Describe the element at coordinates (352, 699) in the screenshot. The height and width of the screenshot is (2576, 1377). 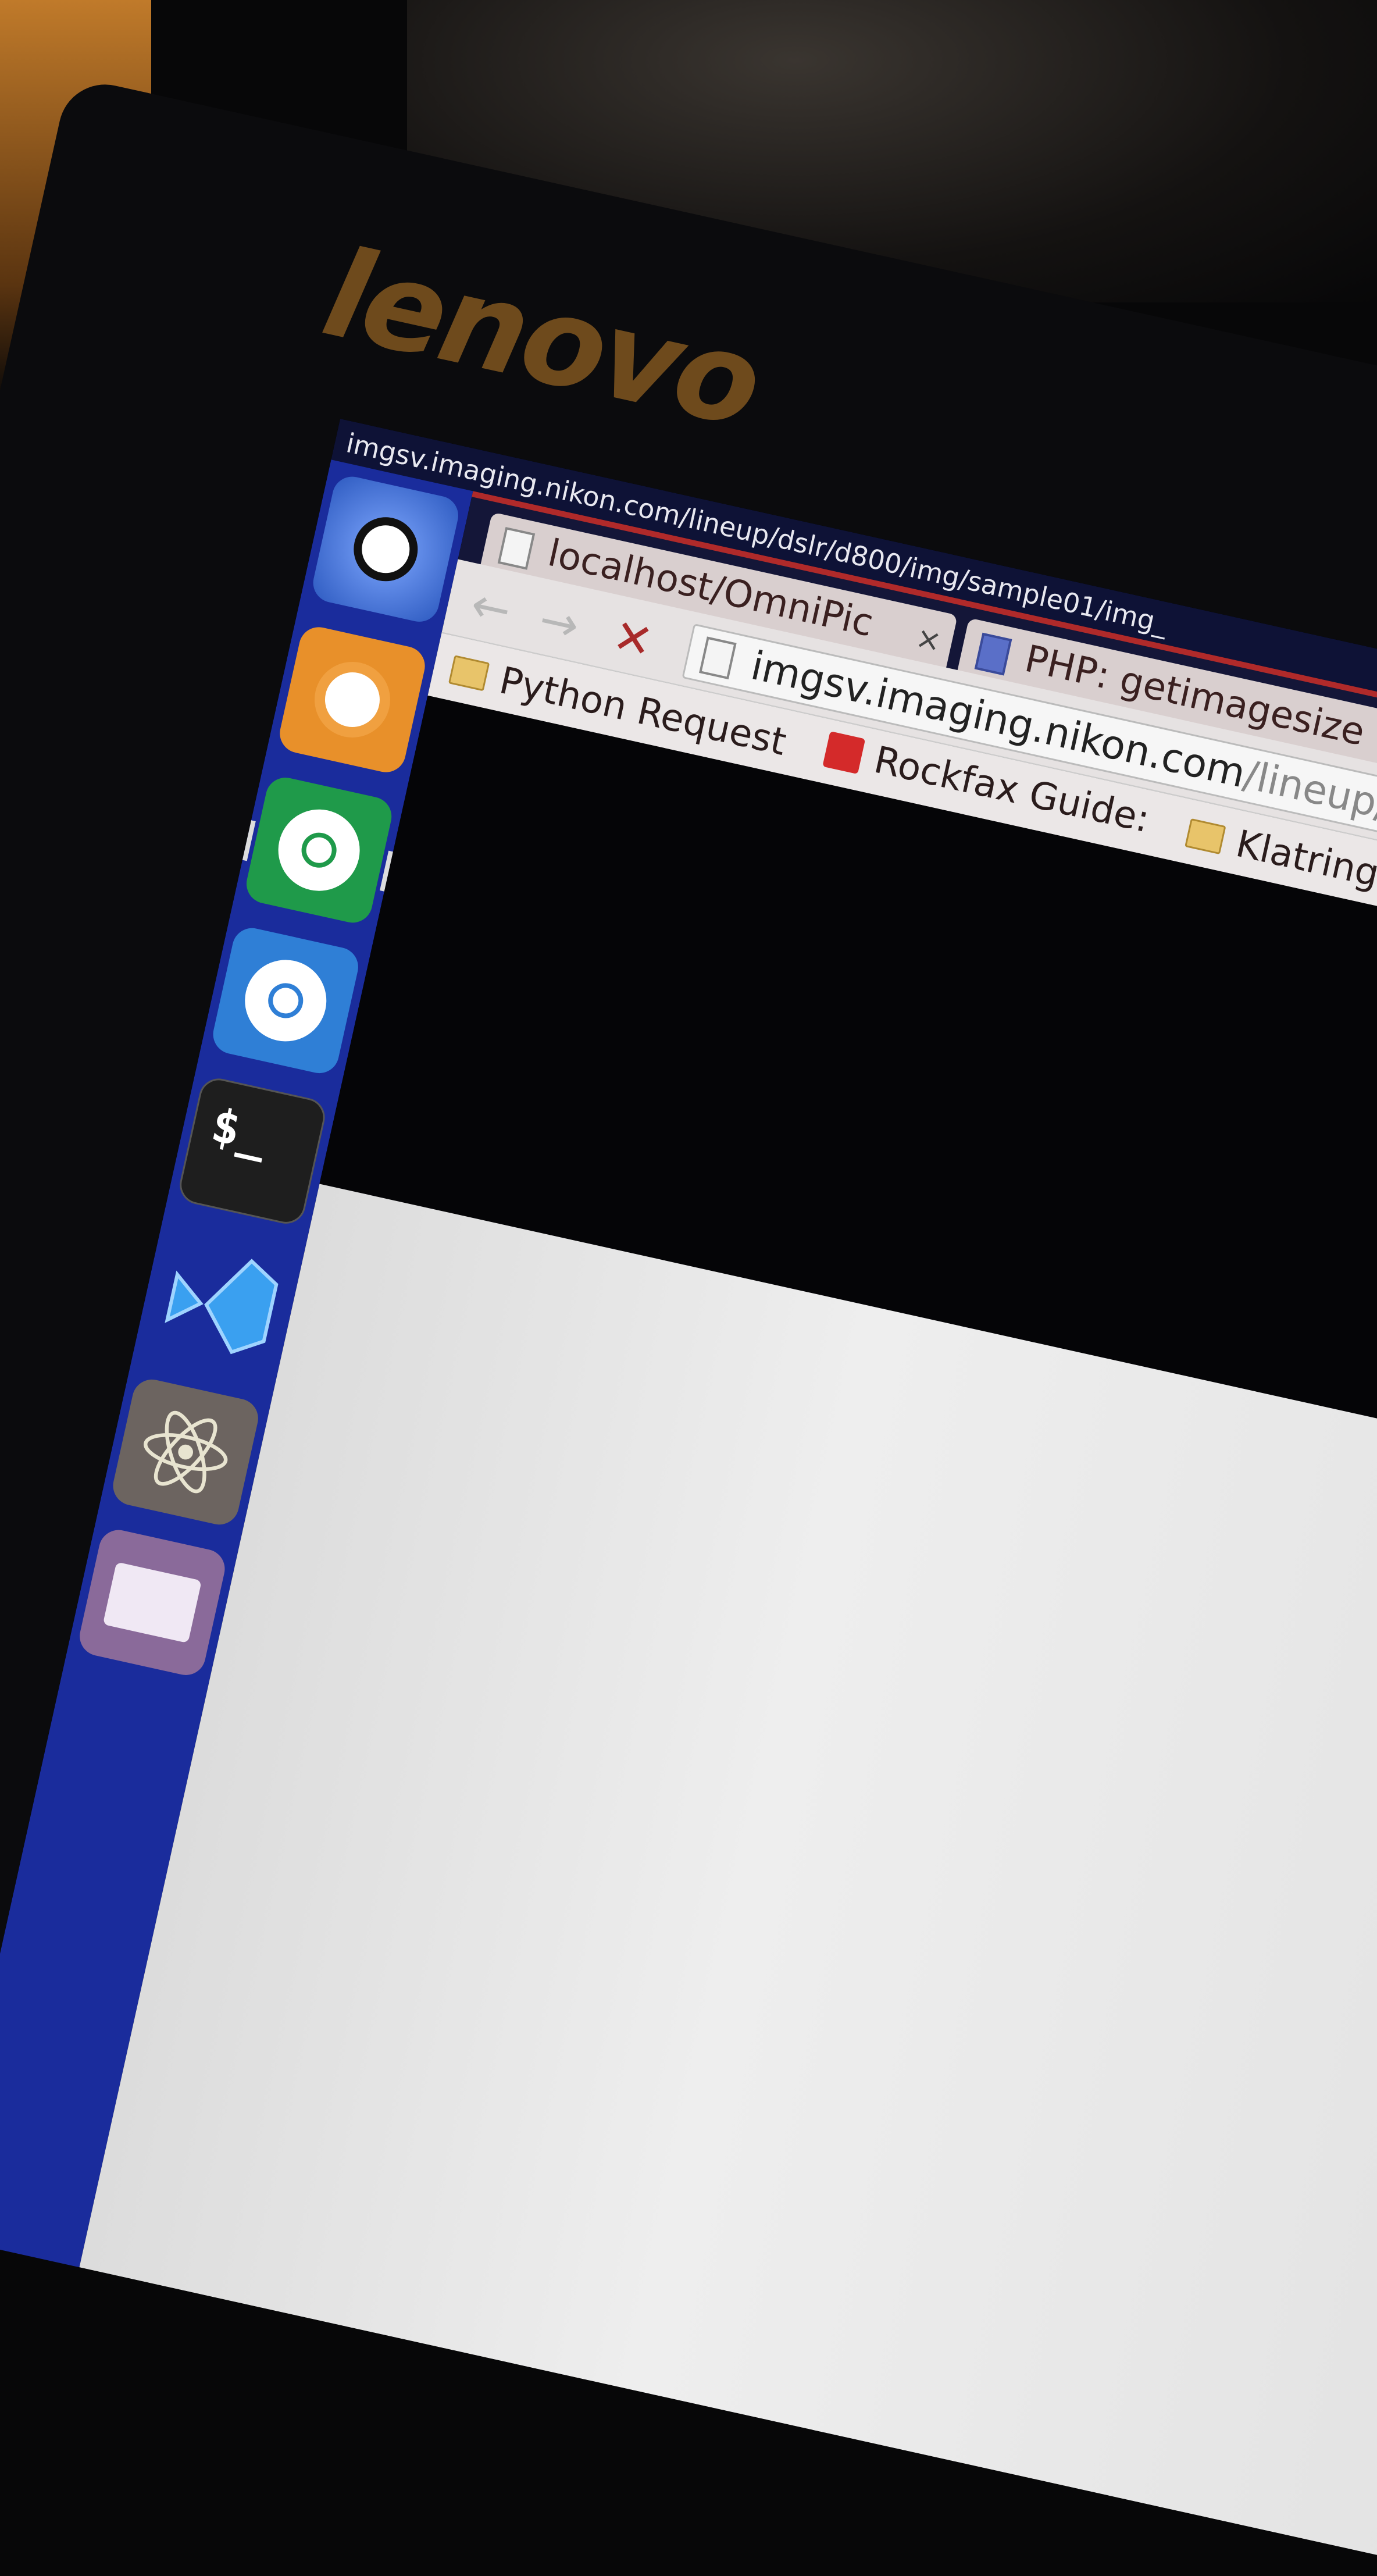
I see `firefox-icon` at that location.